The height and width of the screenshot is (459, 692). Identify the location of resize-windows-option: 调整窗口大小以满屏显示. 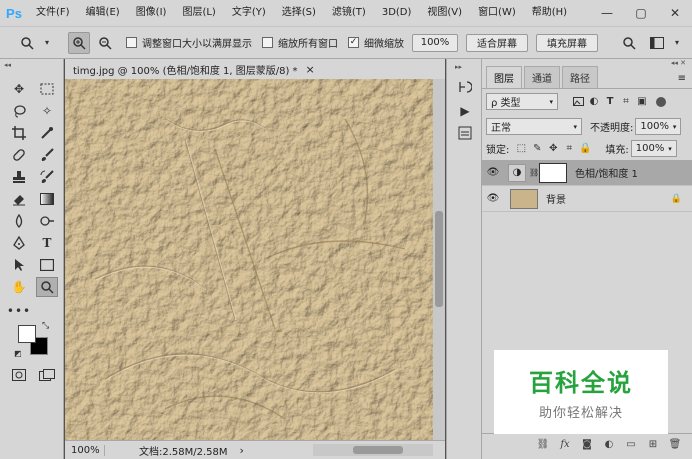
(189, 42).